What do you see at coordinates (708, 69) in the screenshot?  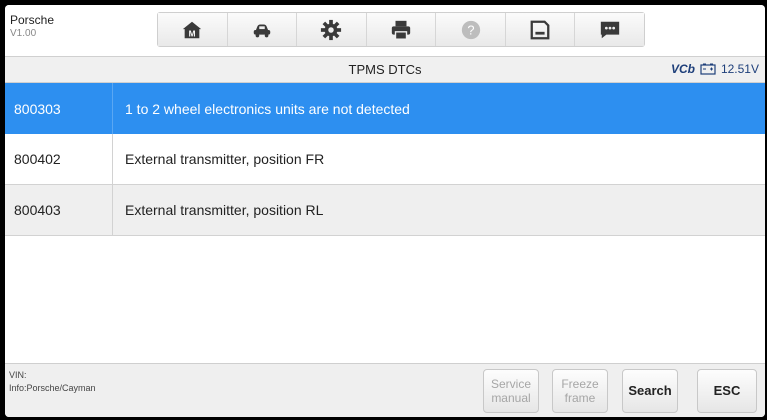 I see `battery-icon` at bounding box center [708, 69].